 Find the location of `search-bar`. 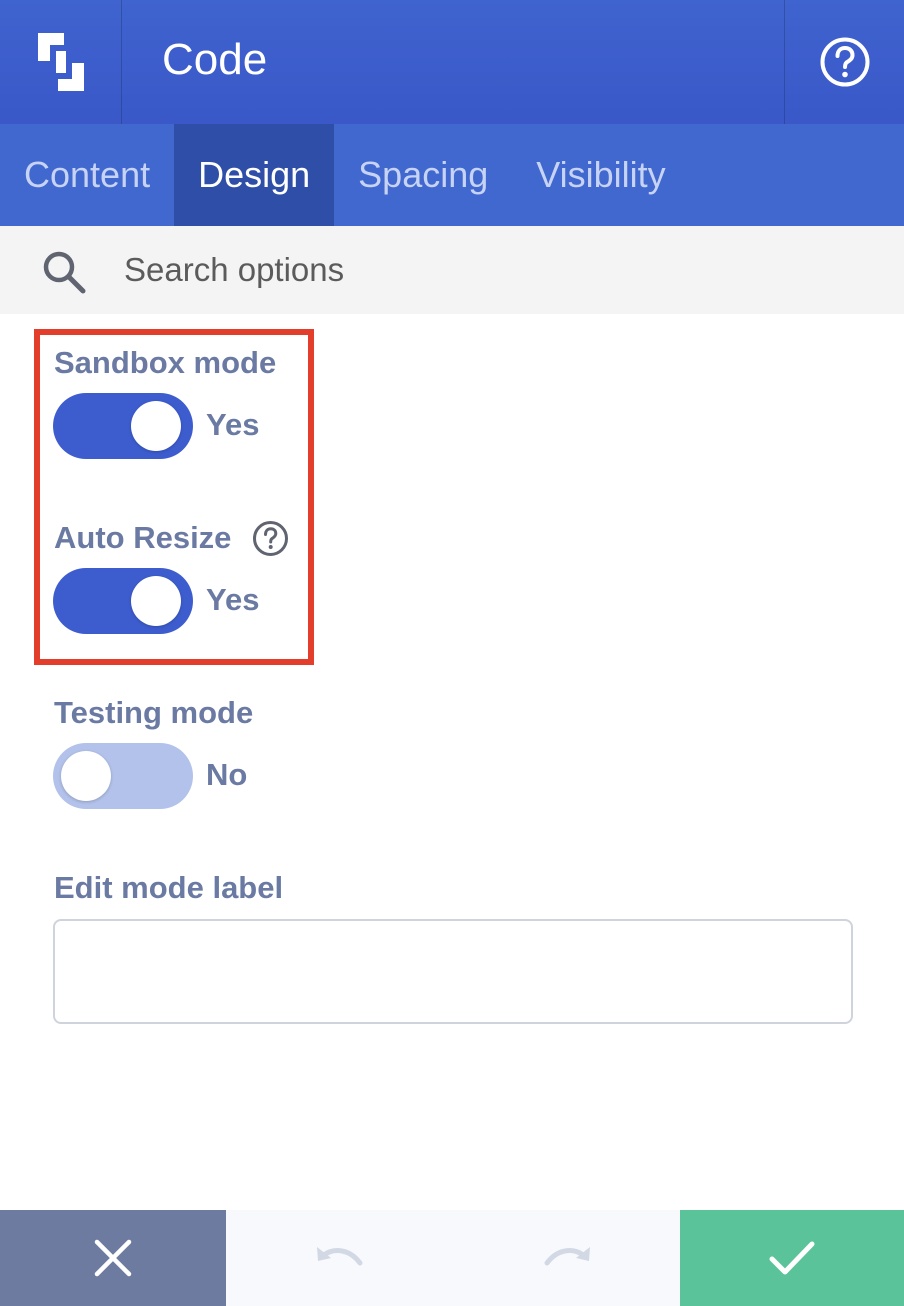

search-bar is located at coordinates (452, 270).